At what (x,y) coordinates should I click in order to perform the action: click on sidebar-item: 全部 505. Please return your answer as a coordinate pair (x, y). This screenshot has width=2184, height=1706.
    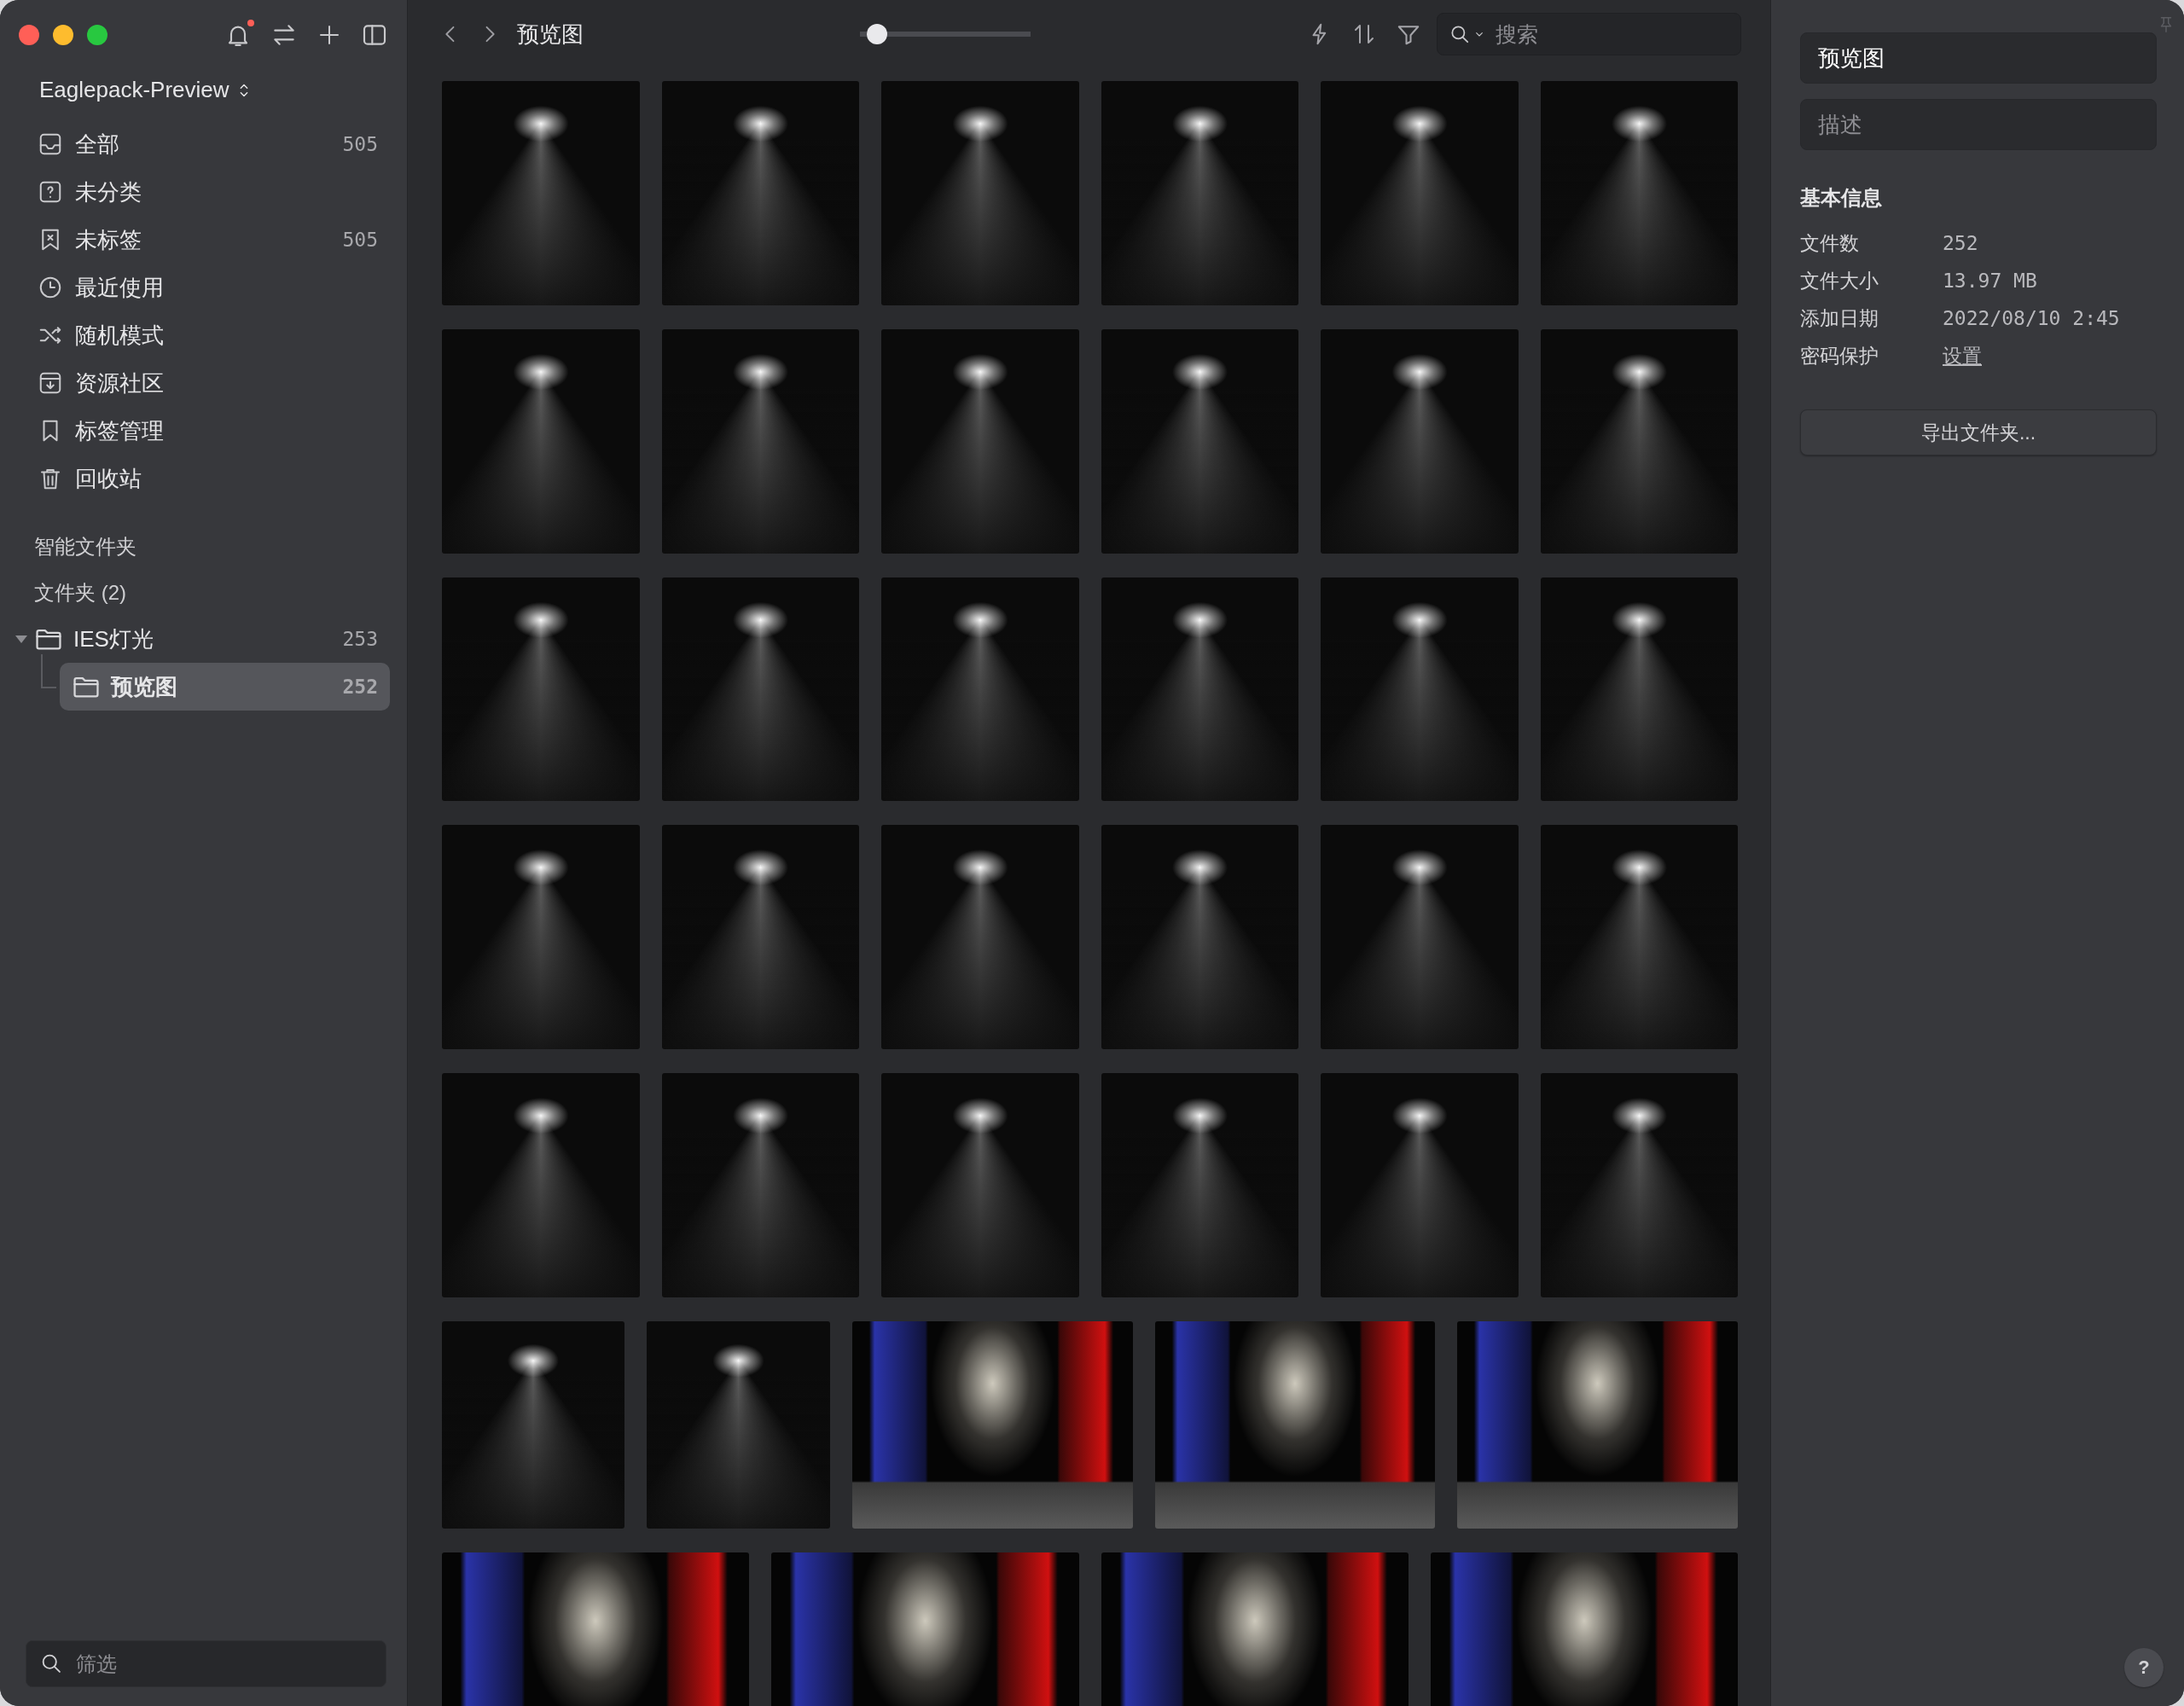
    Looking at the image, I should click on (205, 144).